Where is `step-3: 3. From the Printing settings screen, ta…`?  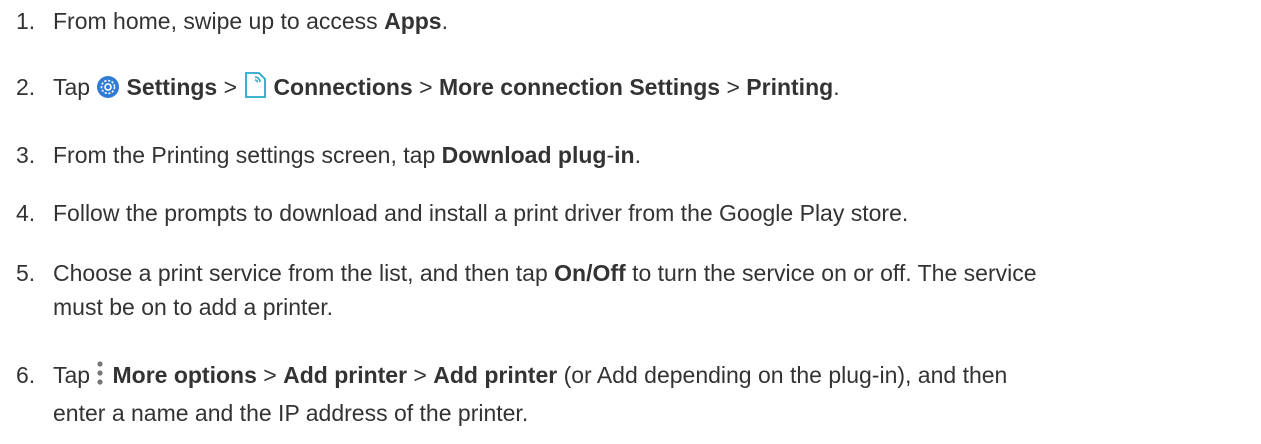 step-3: 3. From the Printing settings screen, ta… is located at coordinates (628, 155).